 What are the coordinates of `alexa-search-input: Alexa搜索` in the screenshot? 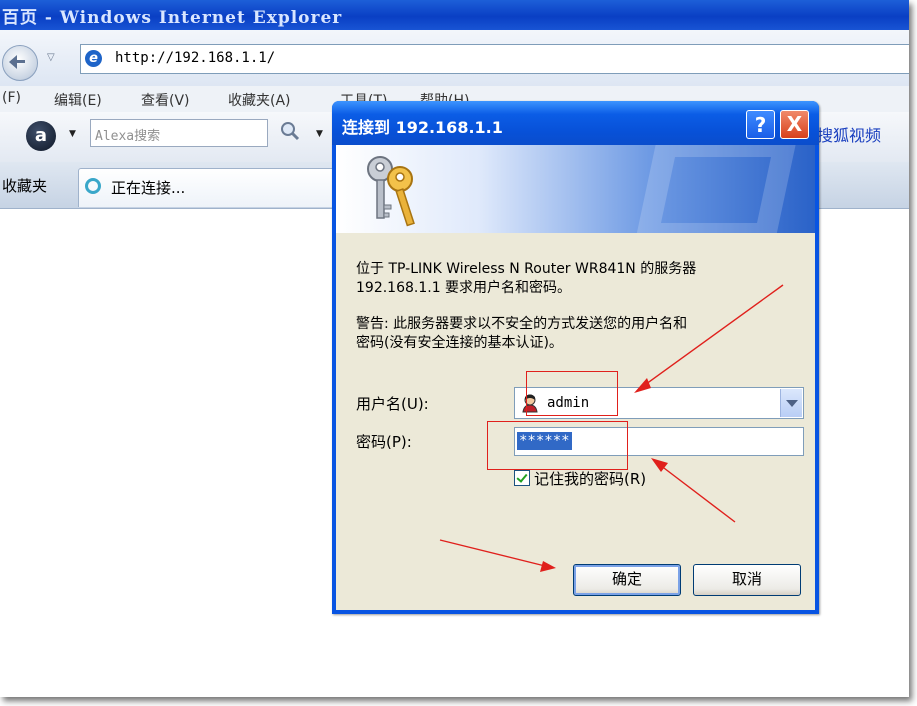 It's located at (179, 133).